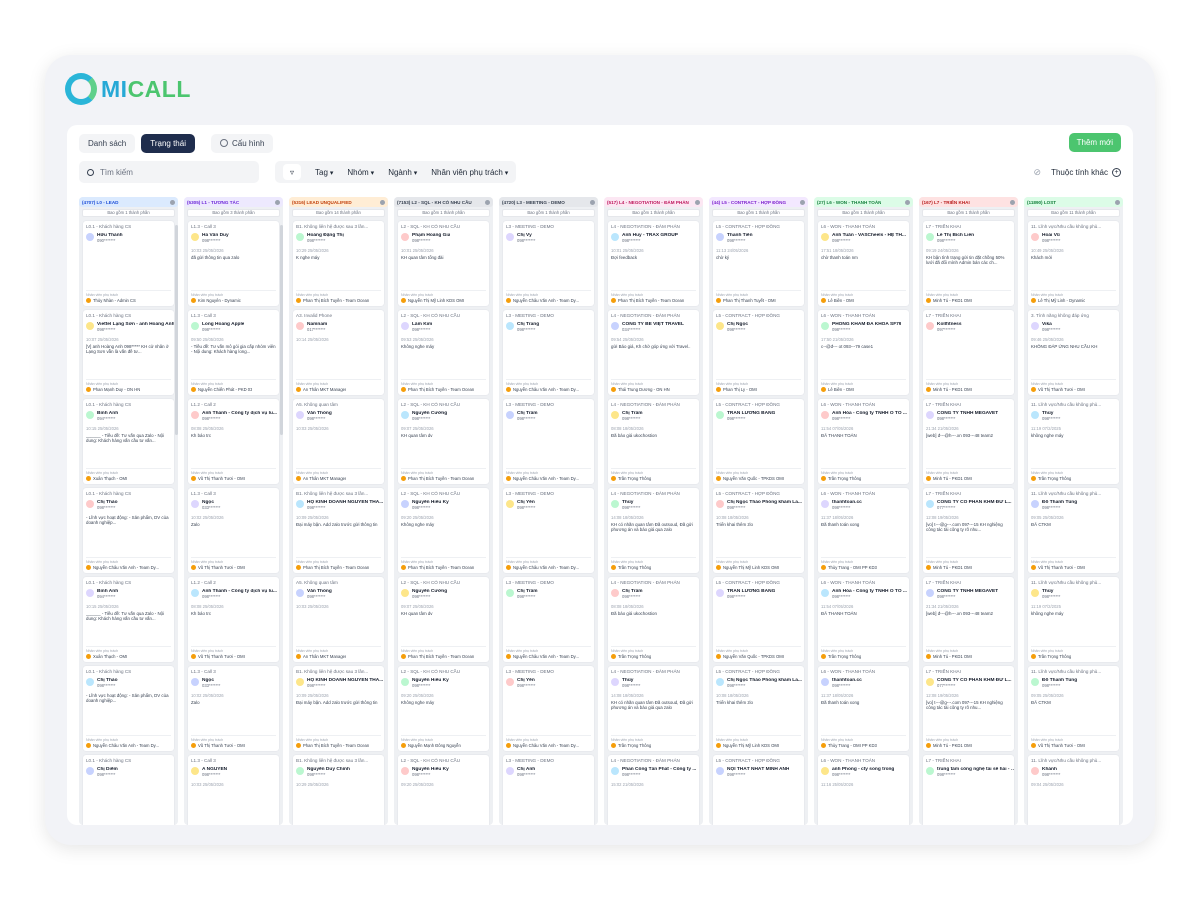 This screenshot has width=1200, height=900. Describe the element at coordinates (128, 202) in the screenshot. I see `column-header: (4707) L0 - LEAD` at that location.